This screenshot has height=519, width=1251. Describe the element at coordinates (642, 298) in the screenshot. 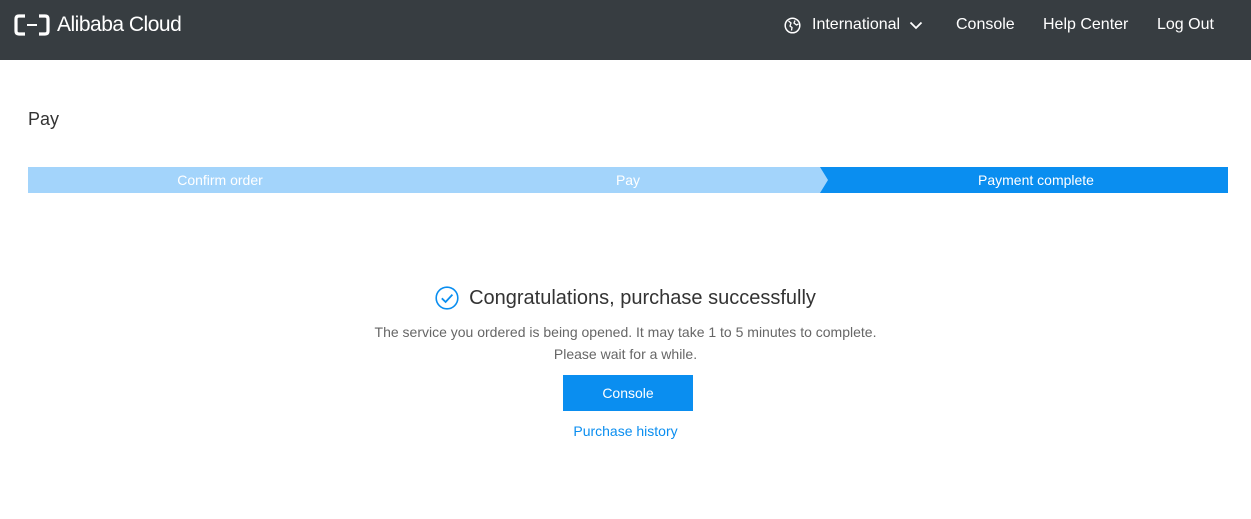

I see `success-title: Congratulations, purchase successfully` at that location.